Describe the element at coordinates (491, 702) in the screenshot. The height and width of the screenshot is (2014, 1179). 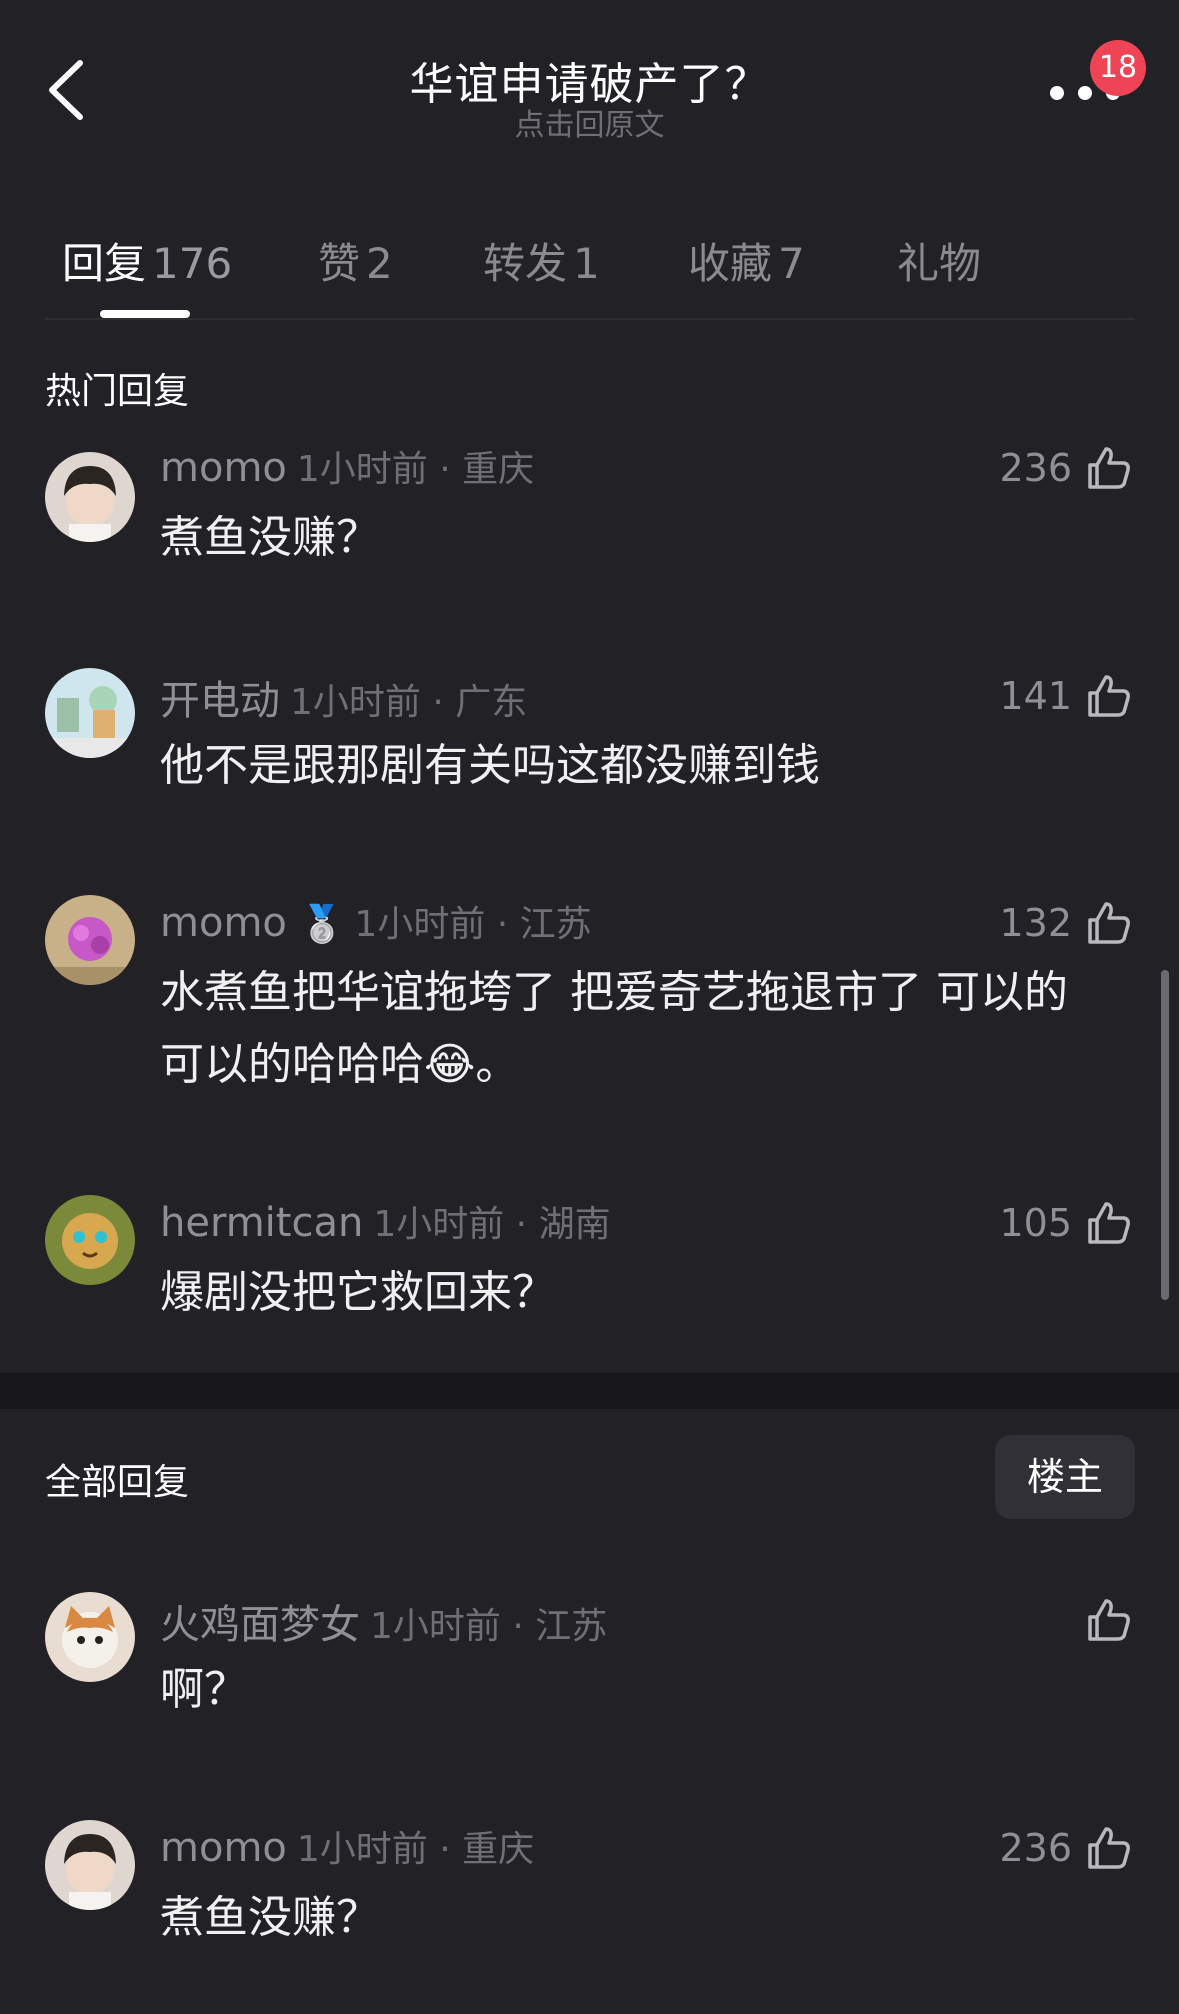
I see `comment-location: 广东` at that location.